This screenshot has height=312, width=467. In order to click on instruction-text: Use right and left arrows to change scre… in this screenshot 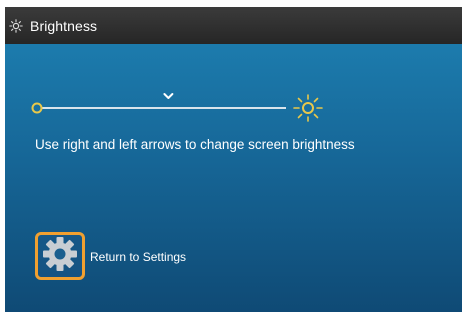, I will do `click(195, 144)`.